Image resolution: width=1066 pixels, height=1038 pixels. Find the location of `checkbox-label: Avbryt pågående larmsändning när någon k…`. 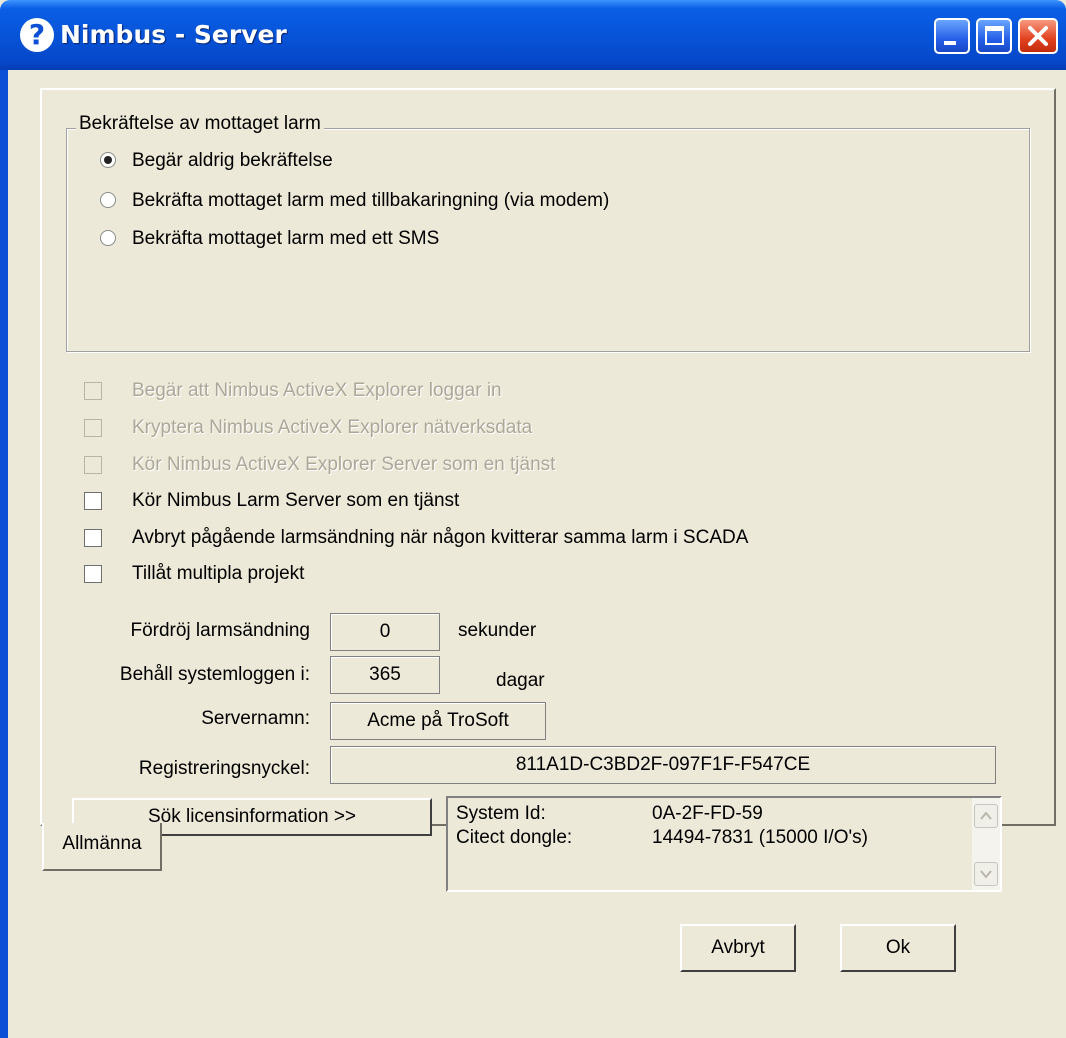

checkbox-label: Avbryt pågående larmsändning när någon k… is located at coordinates (440, 537).